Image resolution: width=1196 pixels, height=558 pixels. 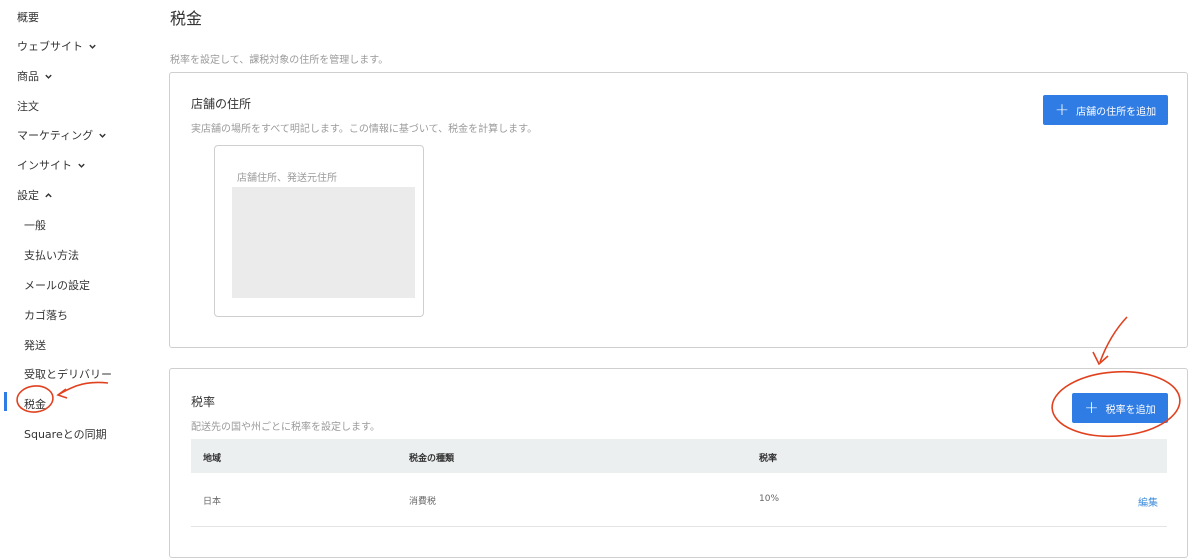 I want to click on table-row: 日本 消費税 10% 編集, so click(x=679, y=500).